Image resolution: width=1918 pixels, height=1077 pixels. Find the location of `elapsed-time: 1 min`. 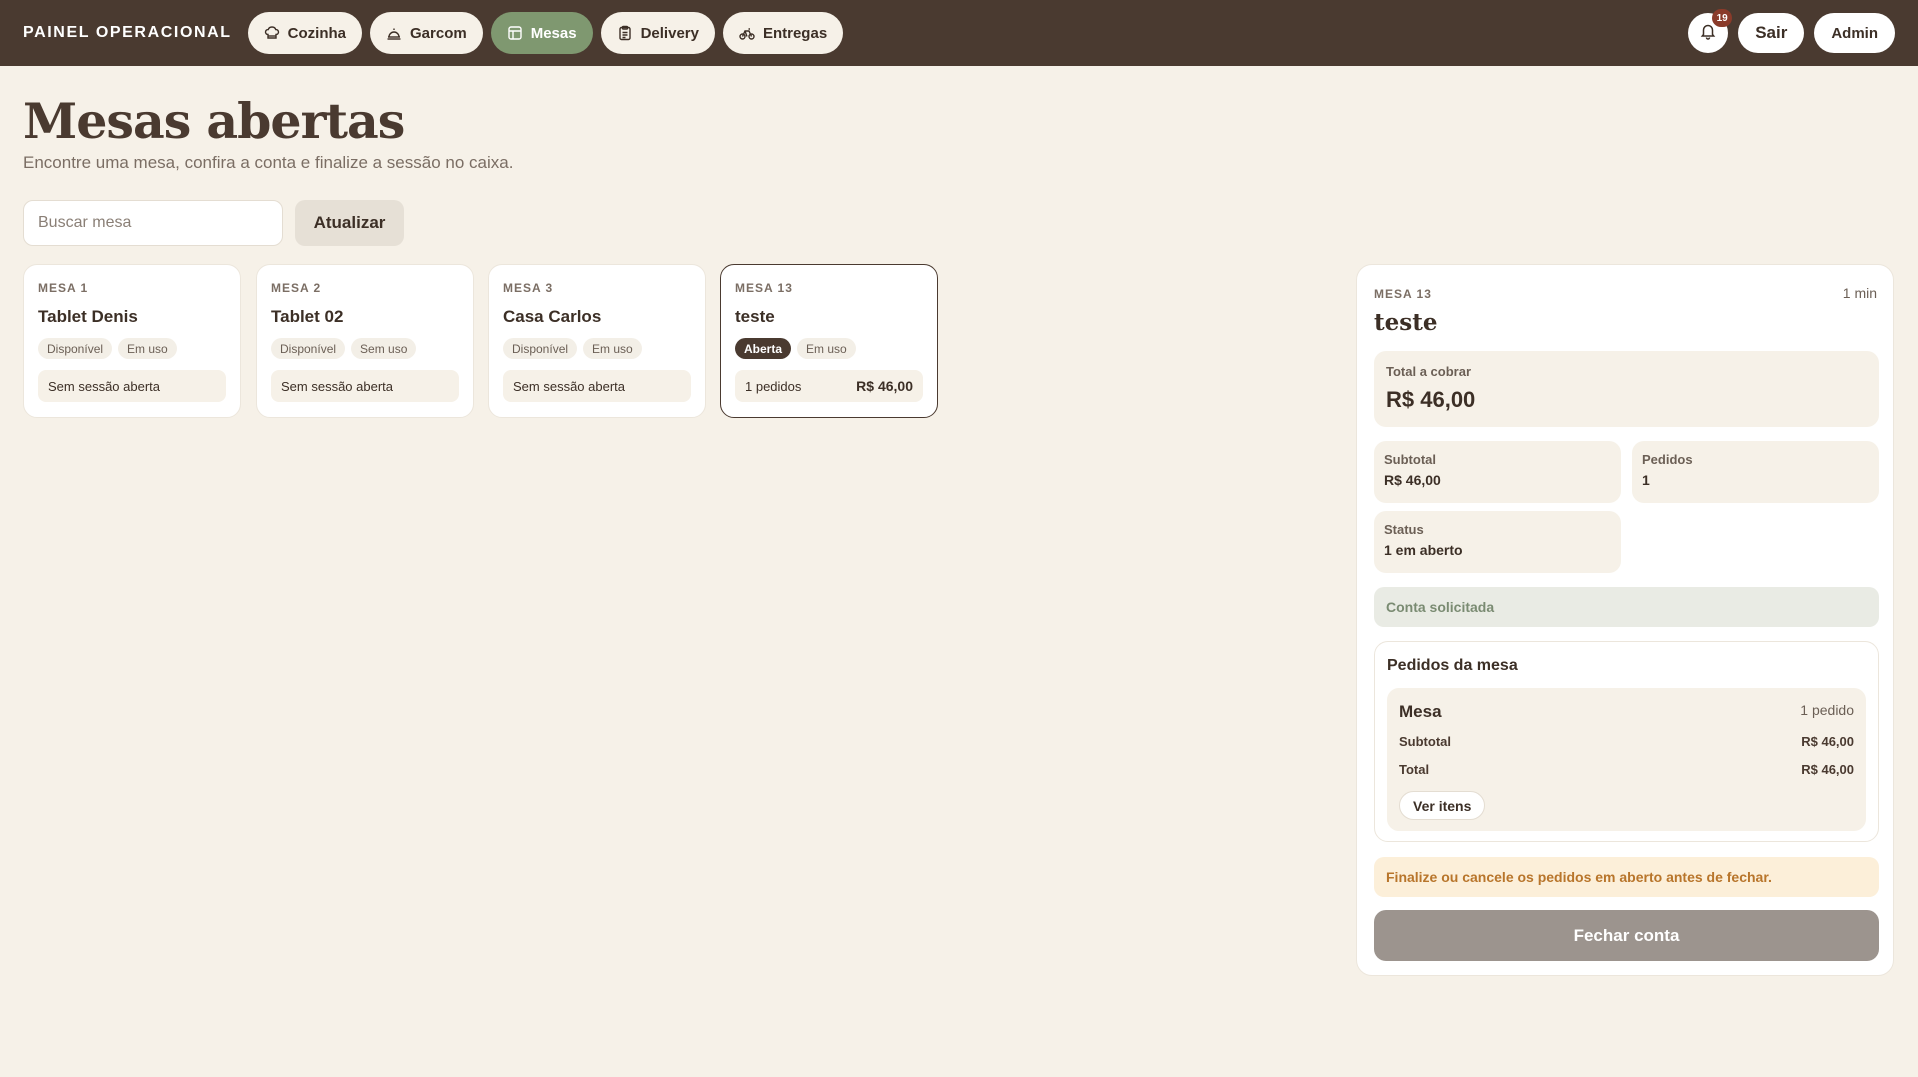

elapsed-time: 1 min is located at coordinates (1859, 293).